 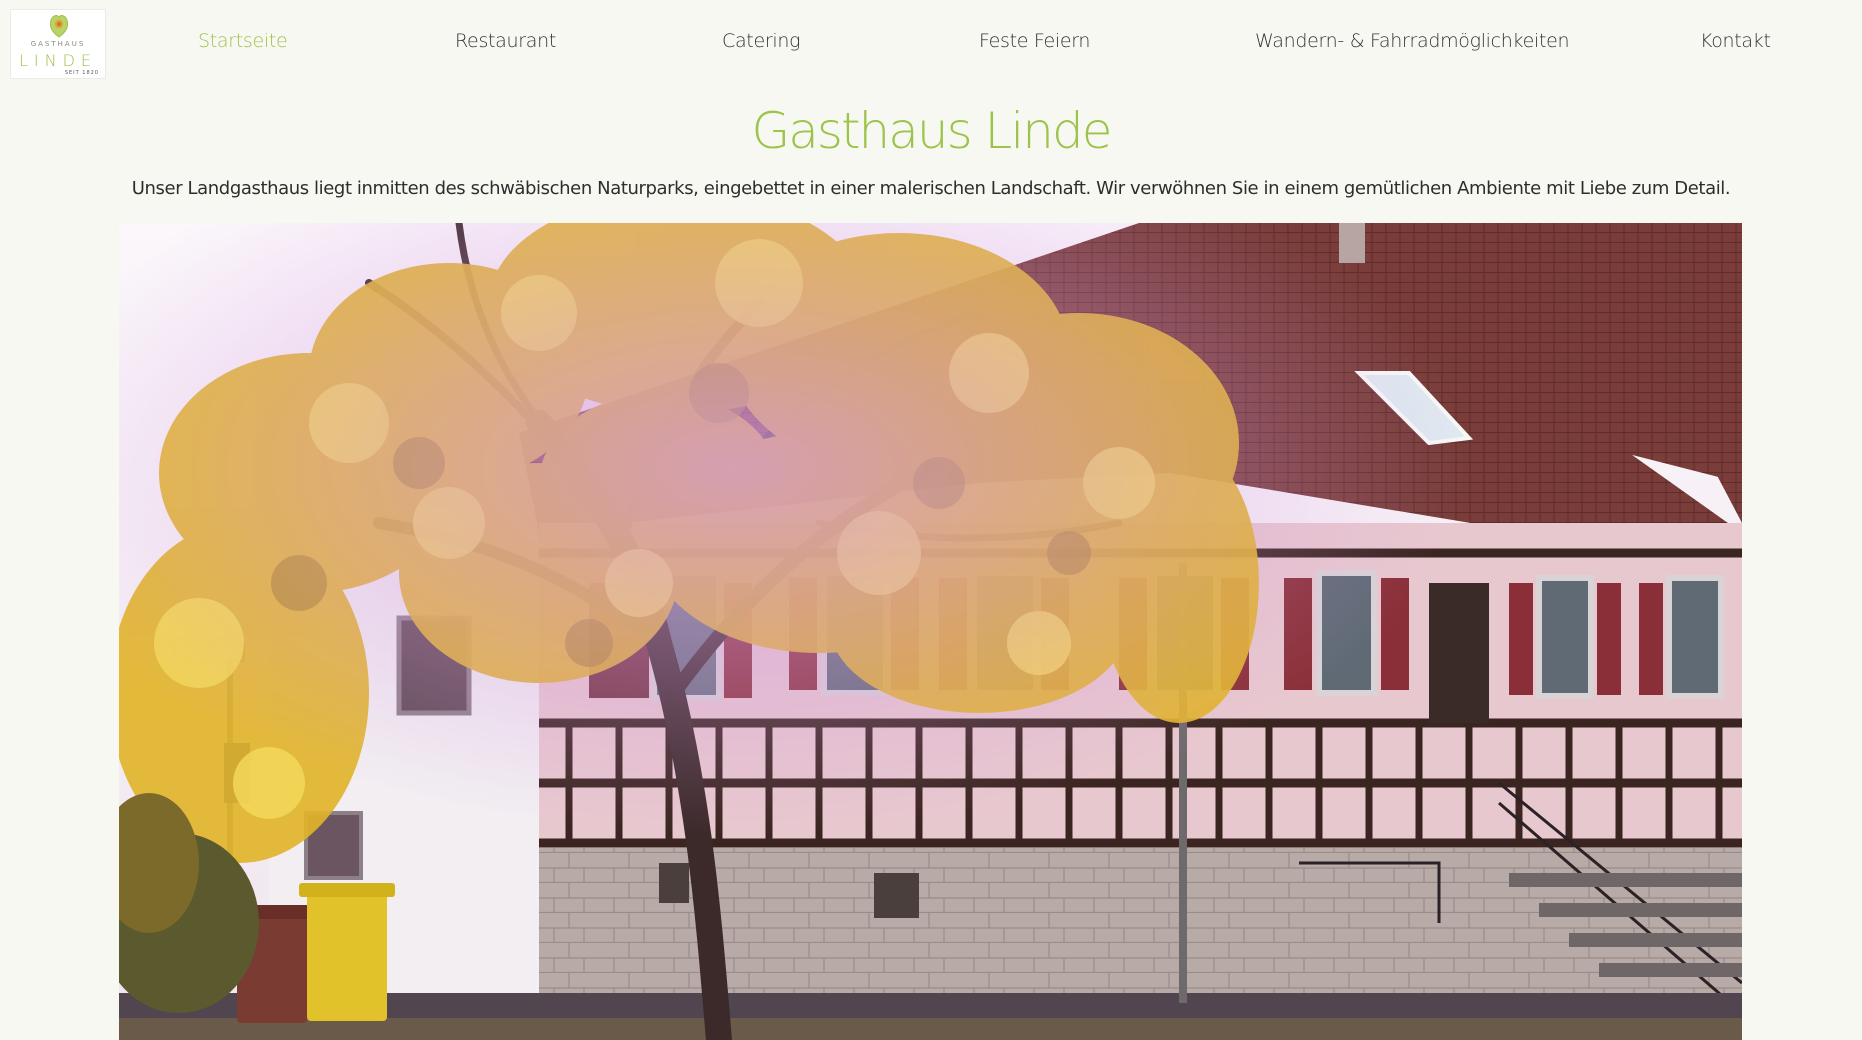 What do you see at coordinates (243, 41) in the screenshot?
I see `nav-item-startseite: Startseite` at bounding box center [243, 41].